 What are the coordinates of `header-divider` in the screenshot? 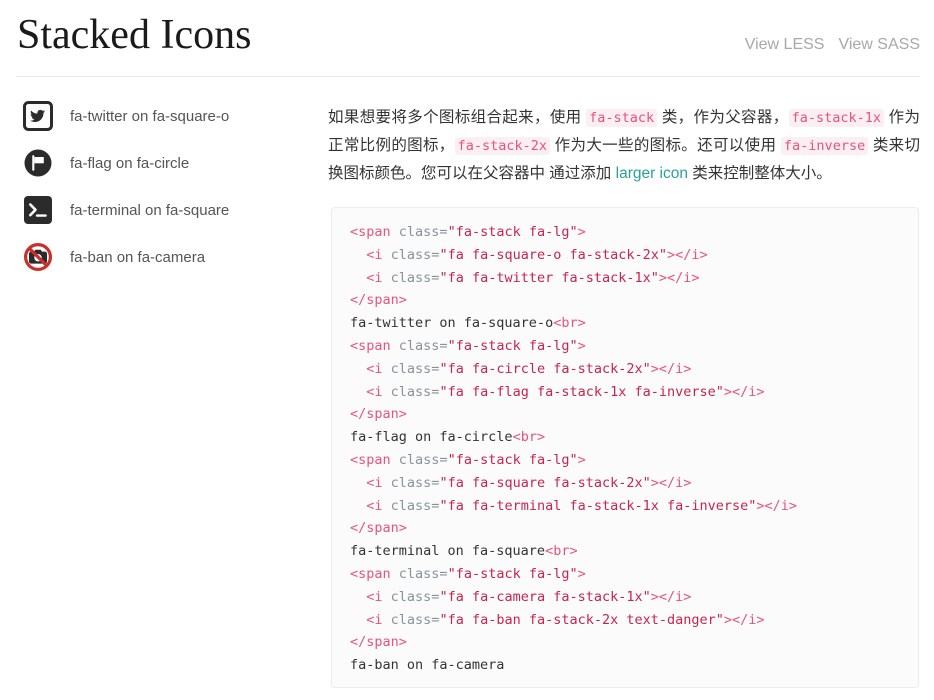 It's located at (468, 76).